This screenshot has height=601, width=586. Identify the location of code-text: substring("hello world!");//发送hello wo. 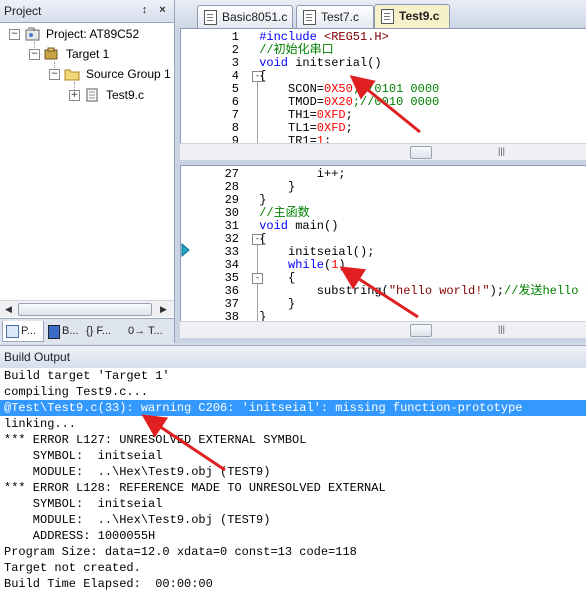
(419, 291).